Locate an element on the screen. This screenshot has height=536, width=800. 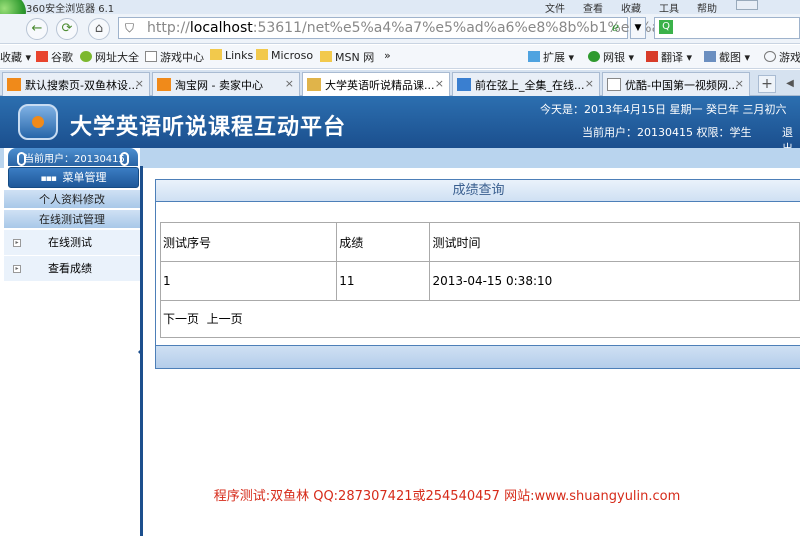
translate-button: 翻译 ▾ is located at coordinates (669, 57).